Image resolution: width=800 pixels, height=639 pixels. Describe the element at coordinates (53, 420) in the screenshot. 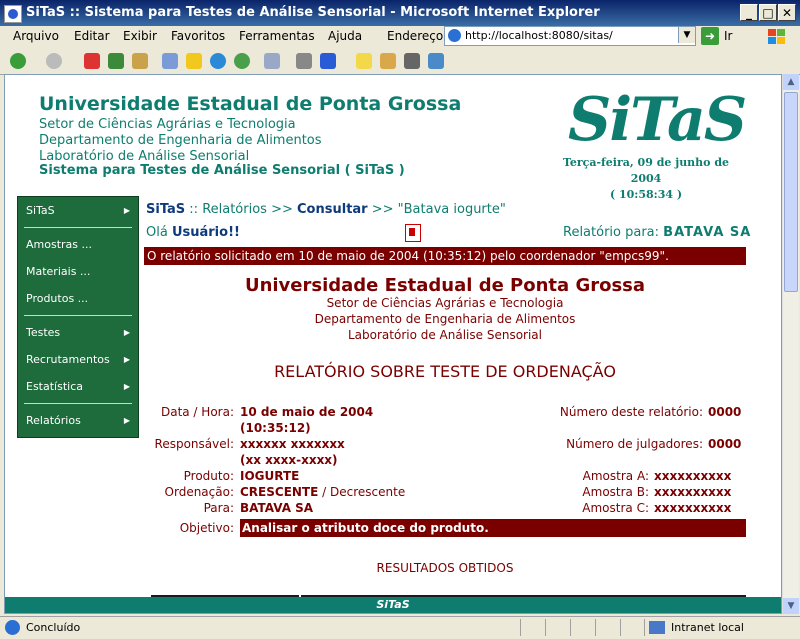

I see `sidebar-item-label: Relatórios` at that location.